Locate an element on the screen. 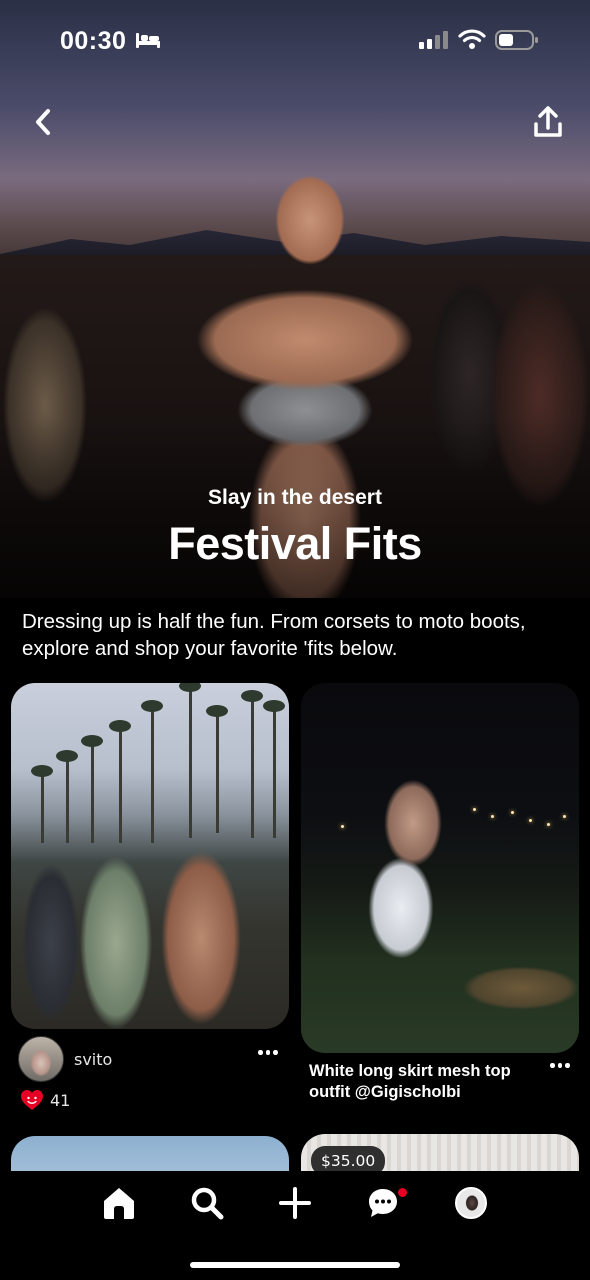 This screenshot has height=1280, width=590. home-indicator is located at coordinates (295, 1265).